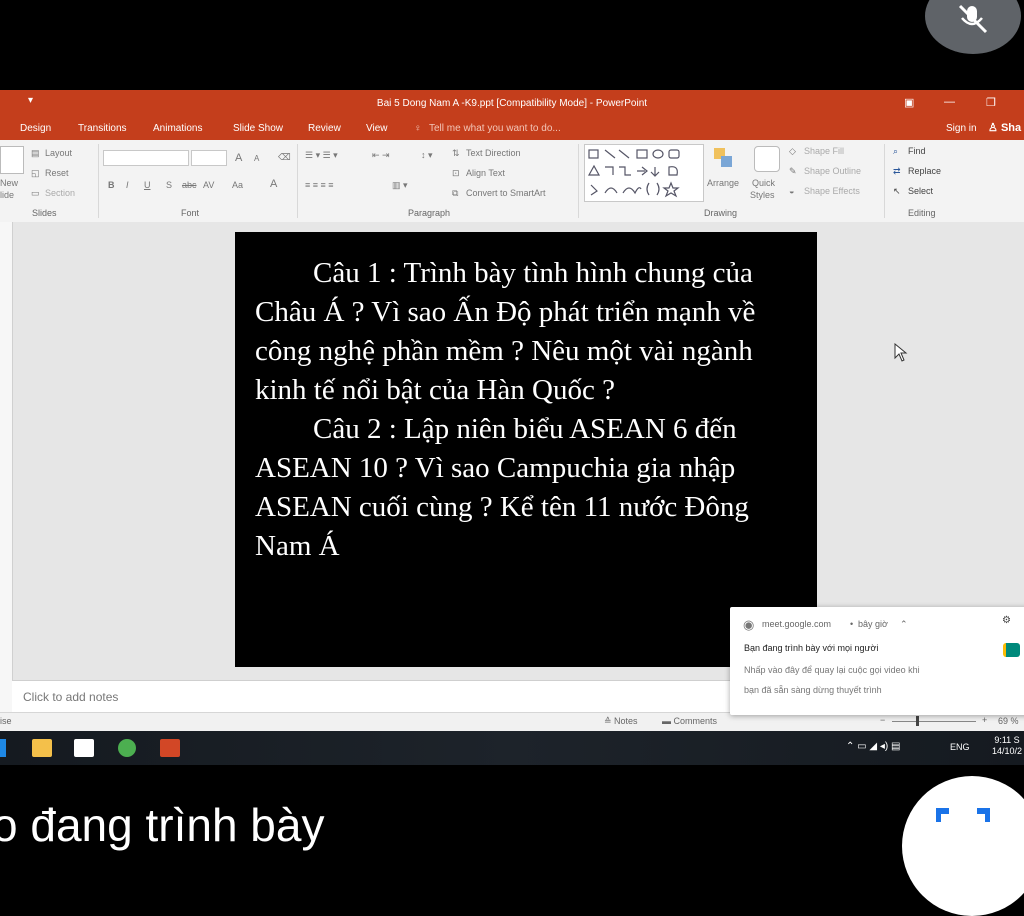 This screenshot has width=1024, height=916. What do you see at coordinates (767, 159) in the screenshot?
I see `quick-styles-icon` at bounding box center [767, 159].